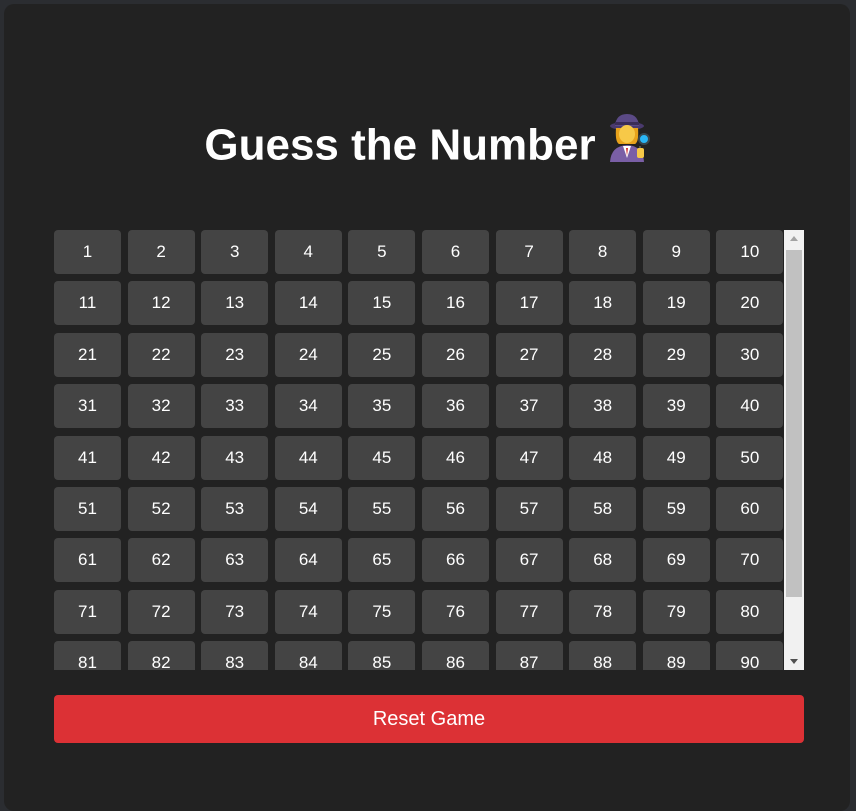 The image size is (856, 811). I want to click on number-cell: 21, so click(87, 354).